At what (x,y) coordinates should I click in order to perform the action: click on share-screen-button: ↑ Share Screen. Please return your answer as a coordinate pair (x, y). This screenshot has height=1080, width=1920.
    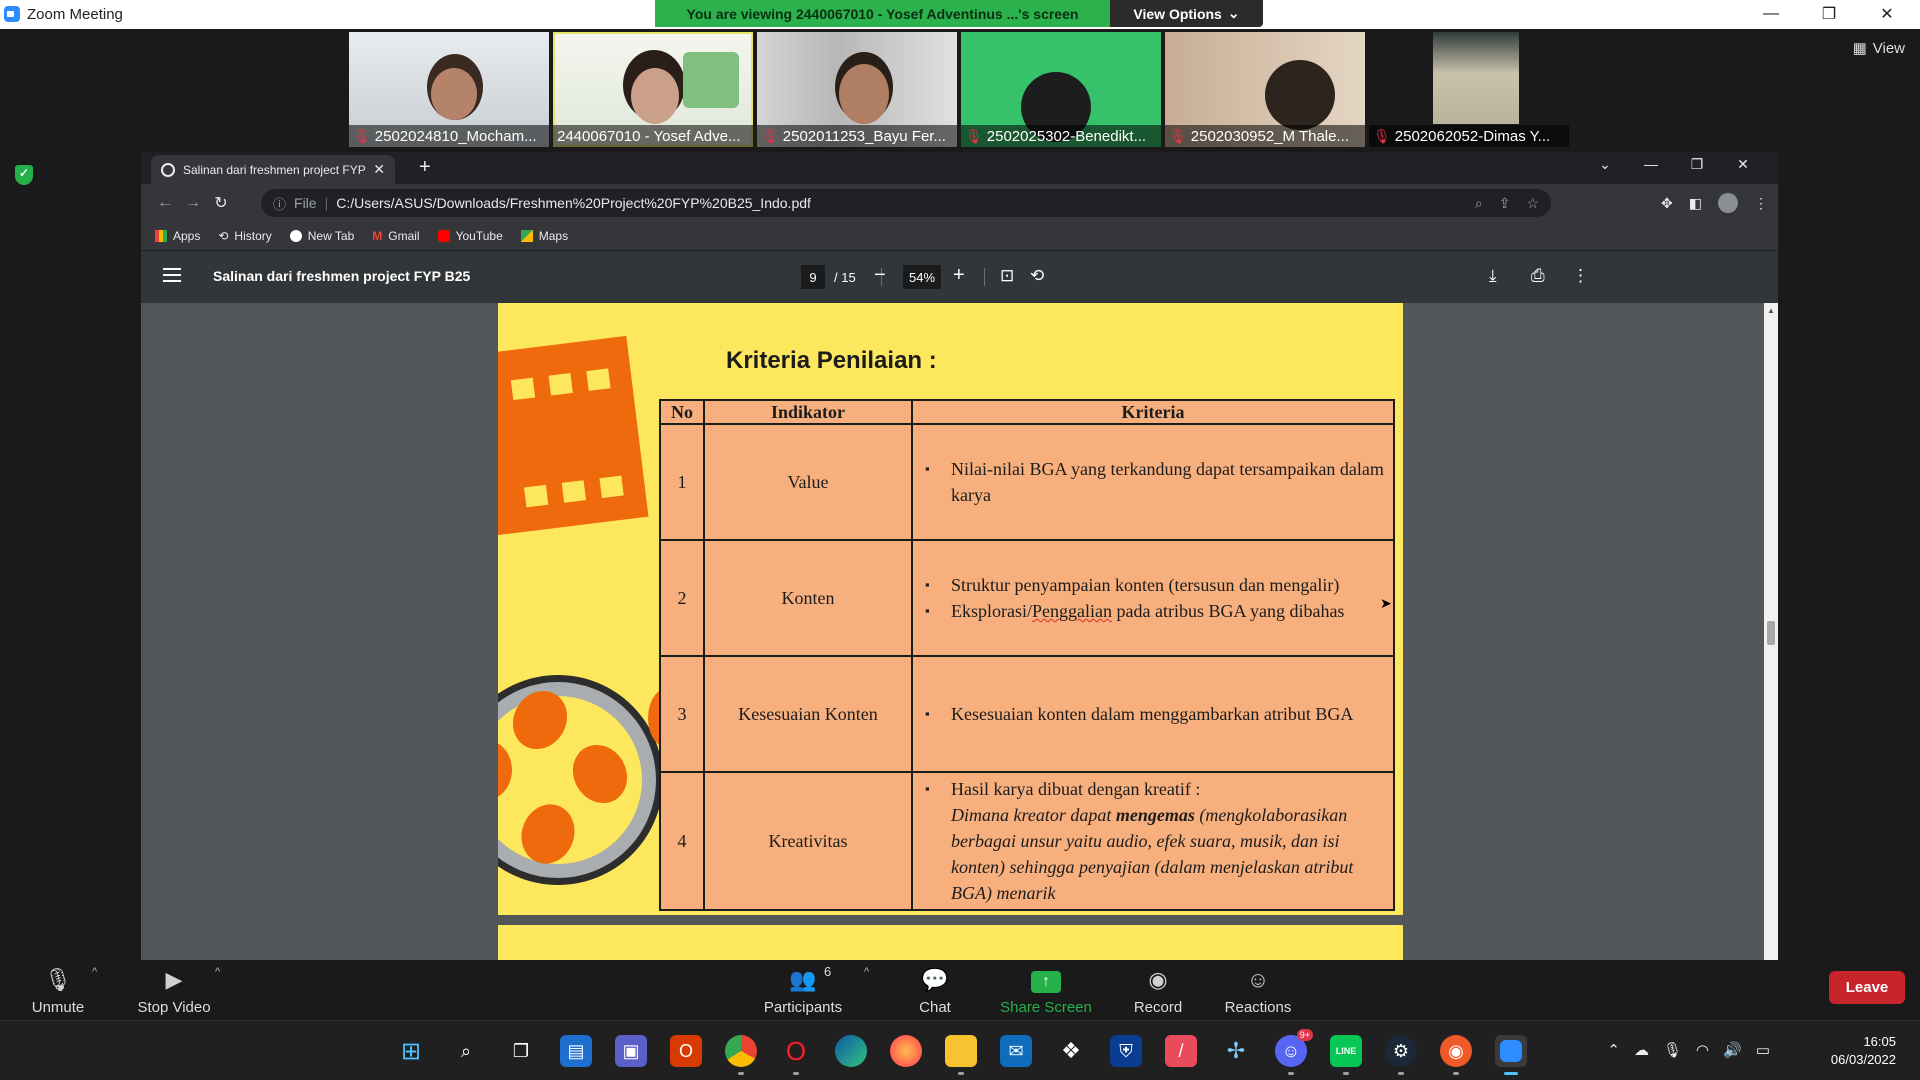
    Looking at the image, I should click on (1046, 990).